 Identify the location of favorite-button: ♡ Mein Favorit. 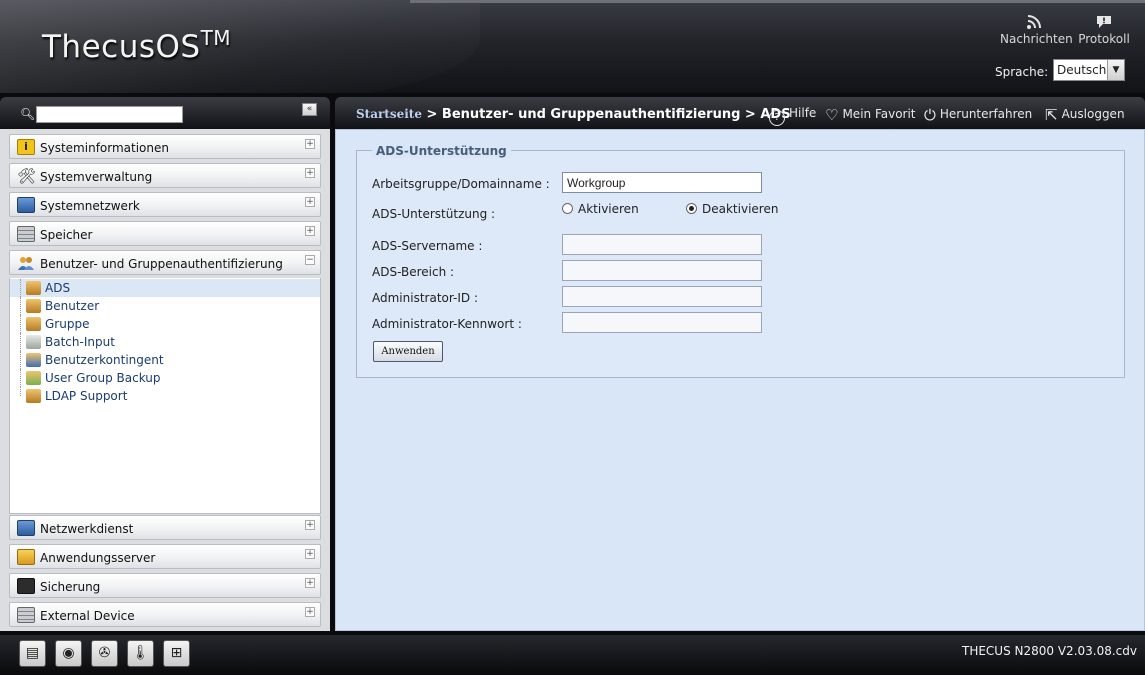
(870, 115).